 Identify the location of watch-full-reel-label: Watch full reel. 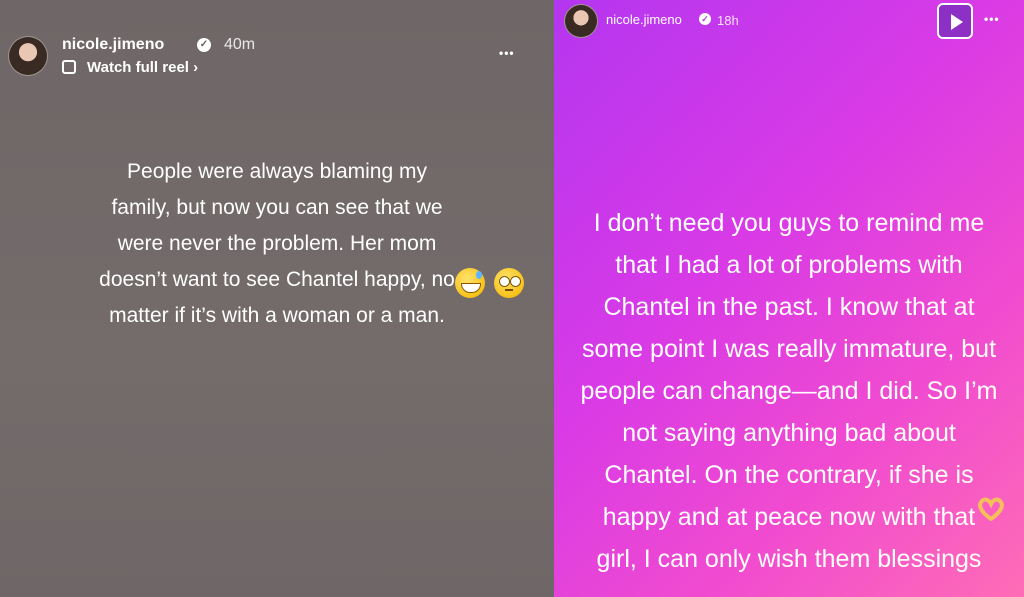
(138, 67).